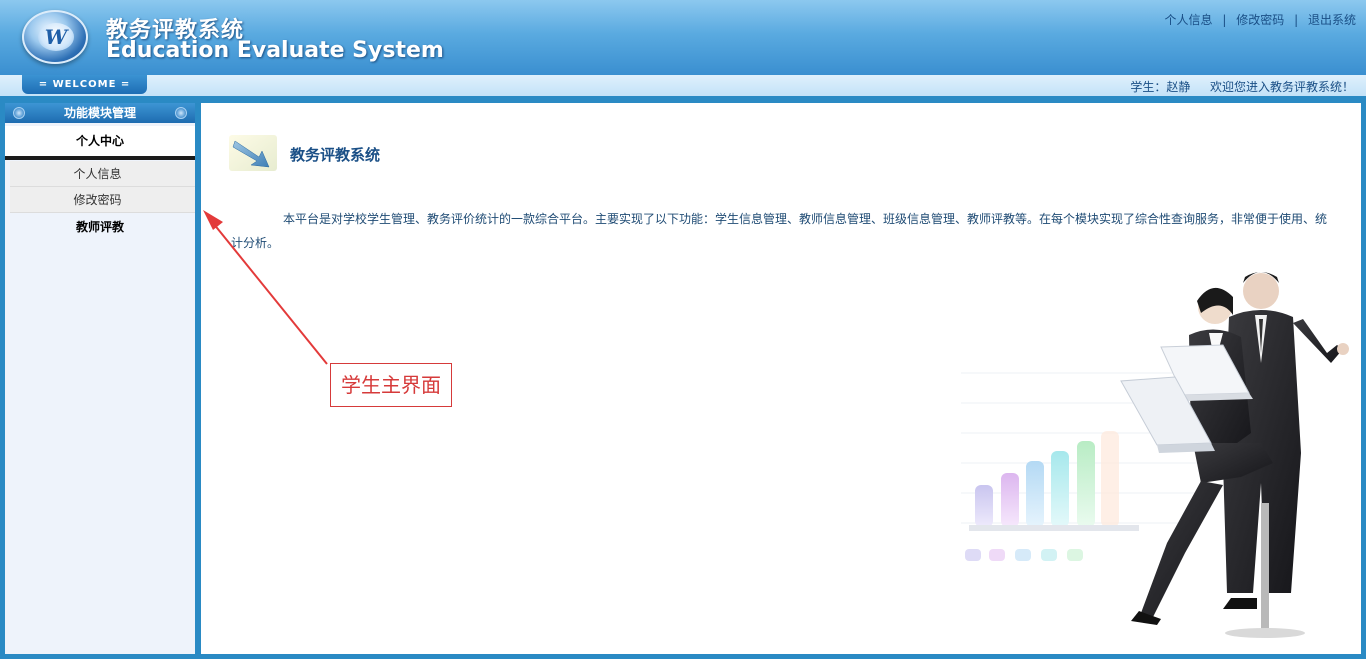 The height and width of the screenshot is (659, 1366). I want to click on welcome-message: 欢迎您进入教务评教系统！, so click(1281, 87).